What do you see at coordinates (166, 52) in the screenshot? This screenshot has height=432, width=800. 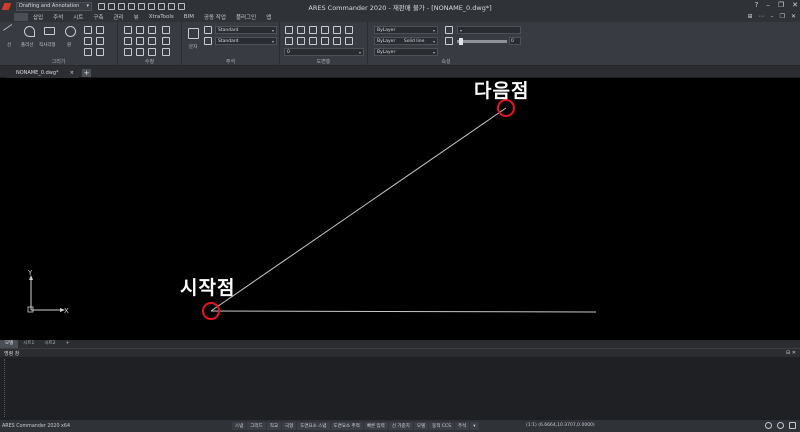 I see `offset-icon` at bounding box center [166, 52].